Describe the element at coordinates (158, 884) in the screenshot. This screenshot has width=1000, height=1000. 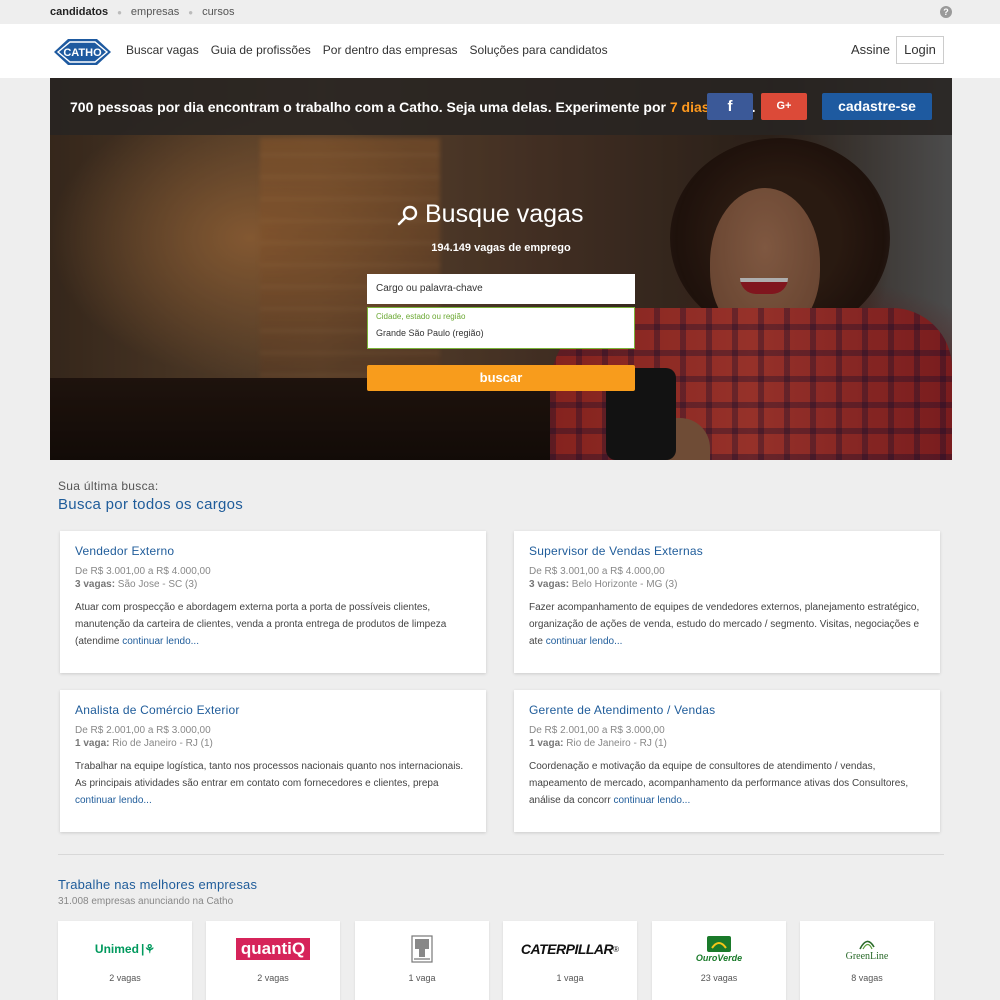
I see `companies-title: Trabalhe nas melhores empresas` at that location.